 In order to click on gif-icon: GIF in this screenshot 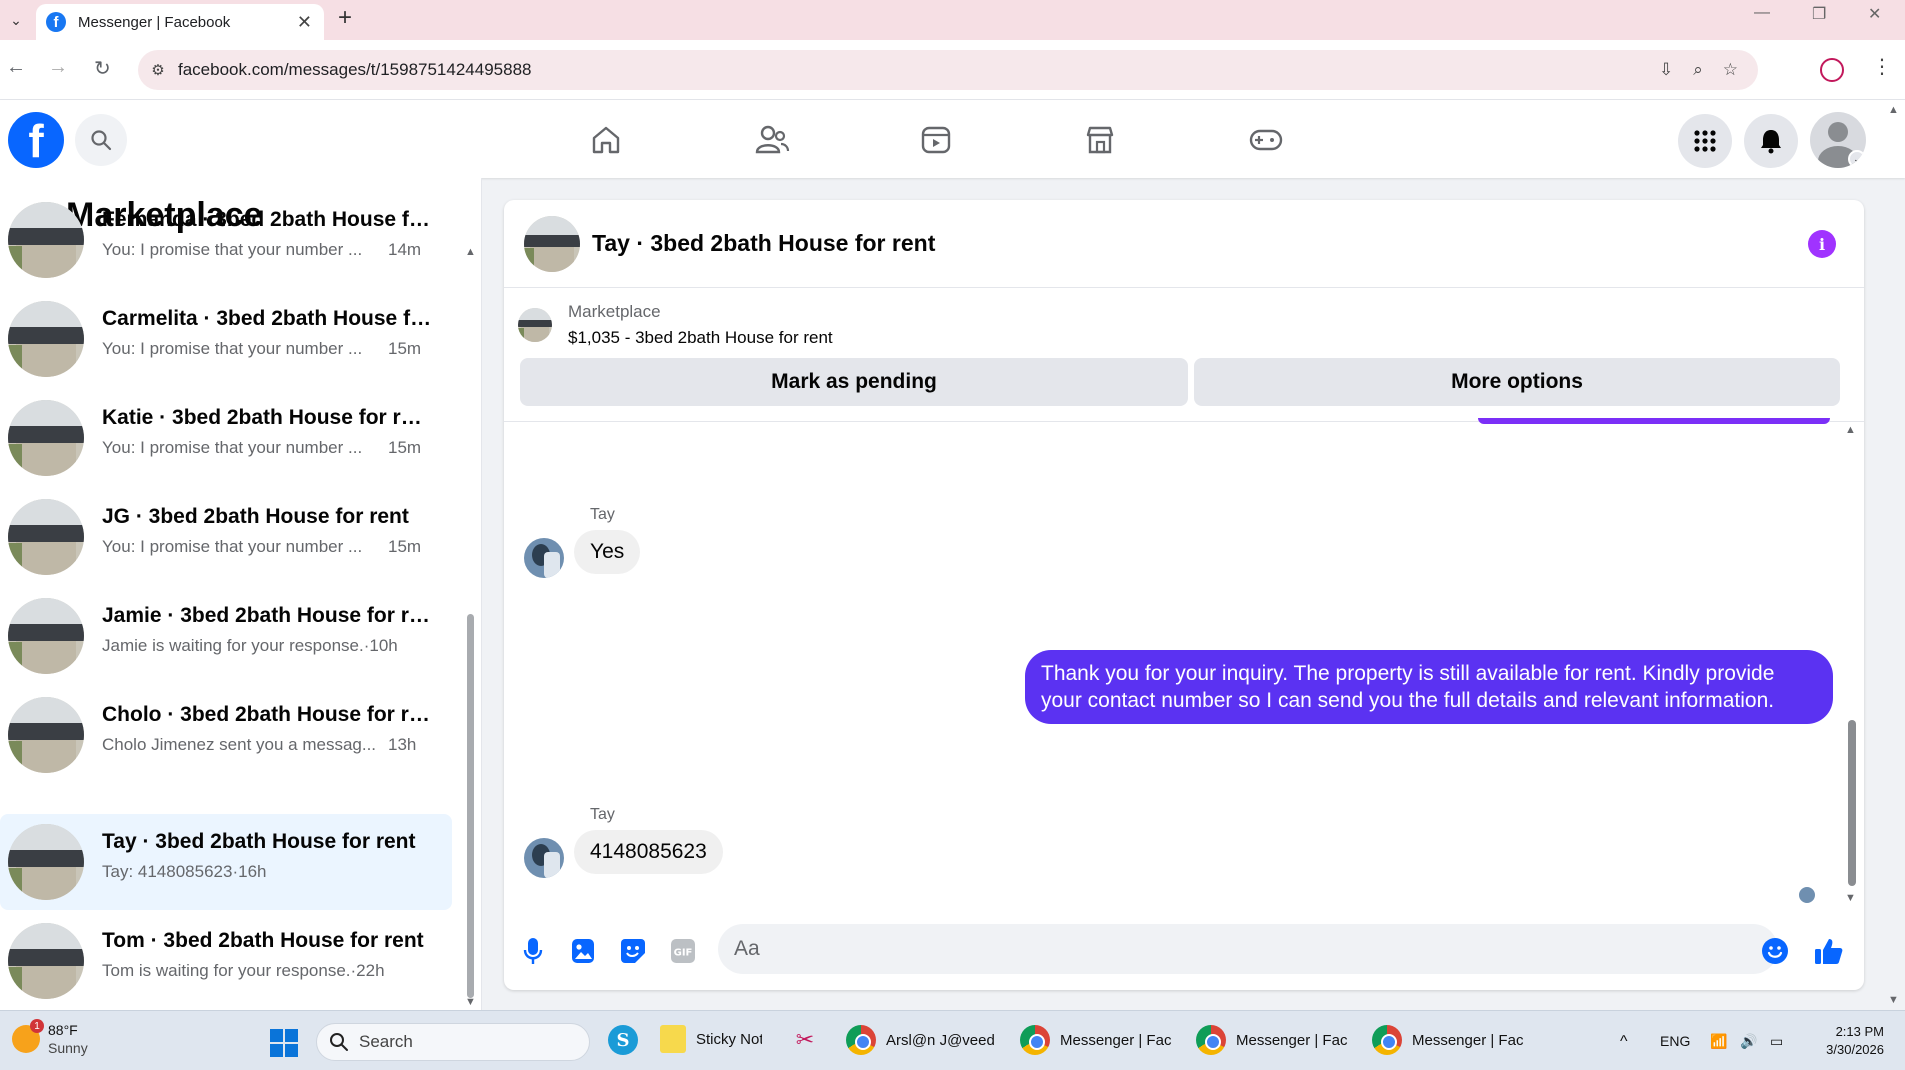, I will do `click(683, 951)`.